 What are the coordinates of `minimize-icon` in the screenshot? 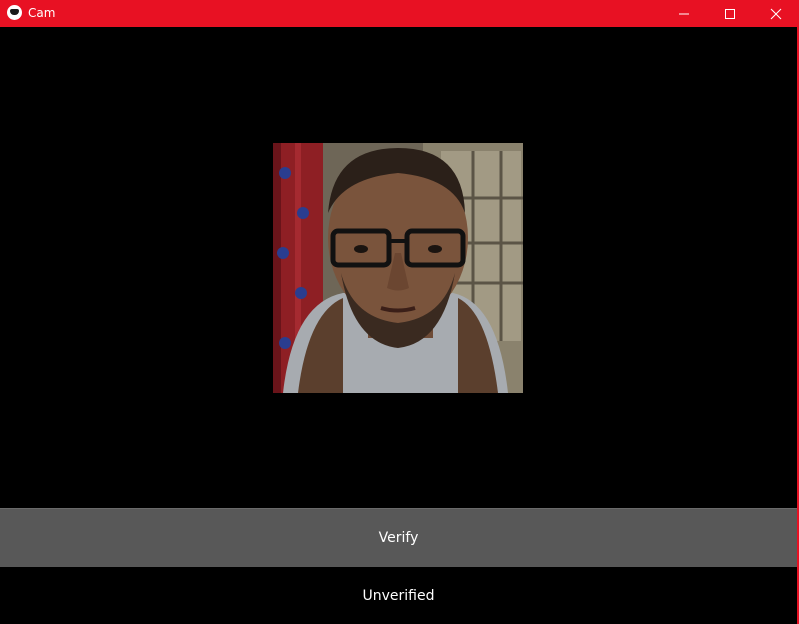 It's located at (684, 13).